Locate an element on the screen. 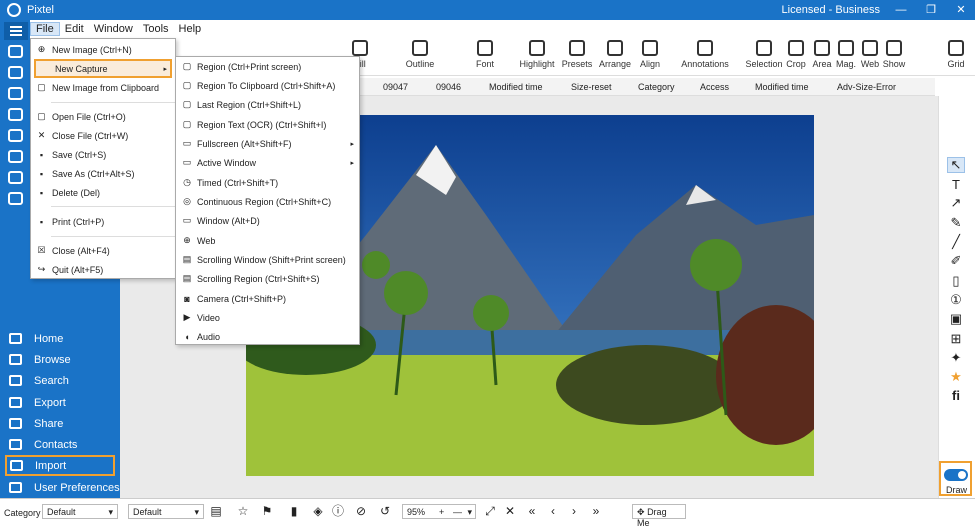 This screenshot has height=528, width=975. menu-item-audio: ◖ Audio is located at coordinates (267, 336).